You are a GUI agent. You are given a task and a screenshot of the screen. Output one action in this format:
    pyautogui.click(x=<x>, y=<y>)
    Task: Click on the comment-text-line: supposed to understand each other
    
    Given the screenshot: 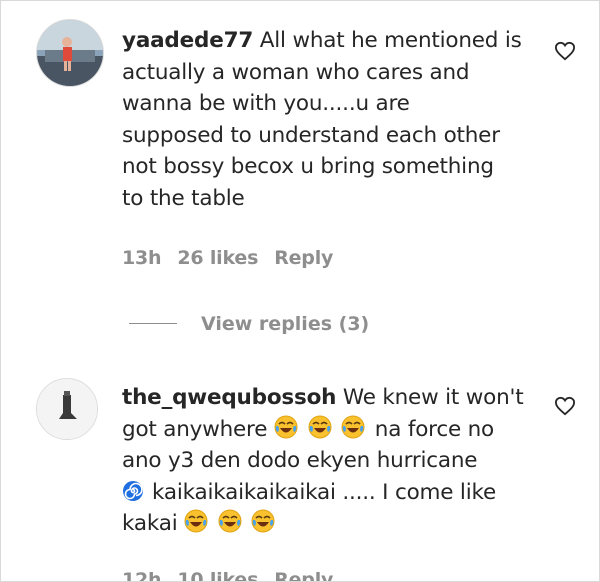 What is the action you would take?
    pyautogui.click(x=311, y=135)
    